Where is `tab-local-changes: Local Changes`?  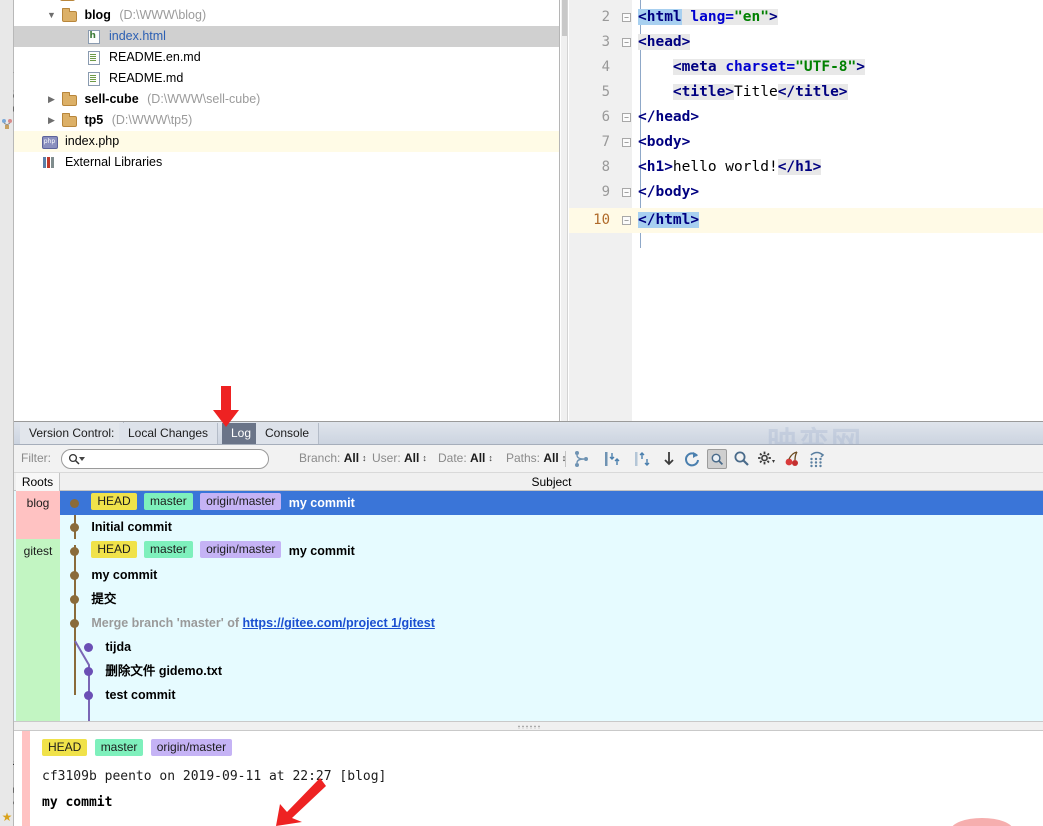 tab-local-changes: Local Changes is located at coordinates (169, 433).